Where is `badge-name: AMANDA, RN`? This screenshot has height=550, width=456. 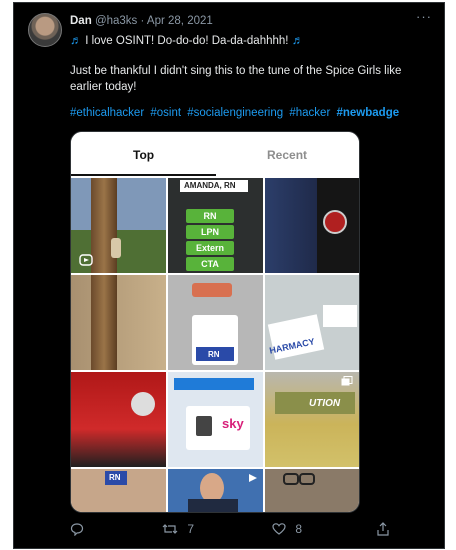
badge-name: AMANDA, RN is located at coordinates (210, 185).